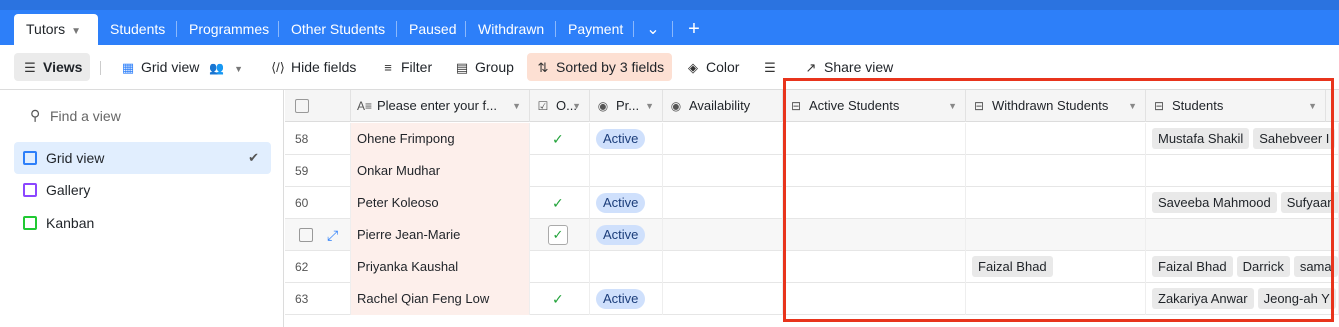 This screenshot has width=1339, height=327. I want to click on students-cell: Saveeba Mahmood Sufyaan, so click(1242, 203).